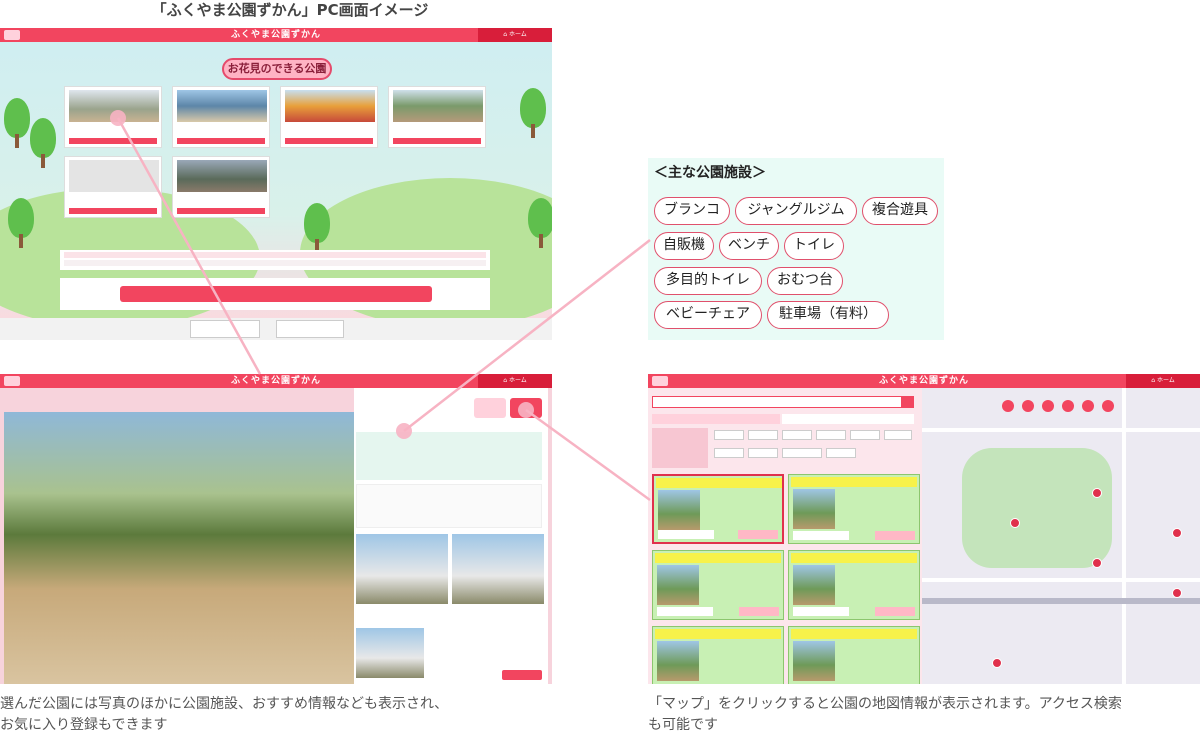 This screenshot has height=736, width=1200. I want to click on search-button, so click(907, 402).